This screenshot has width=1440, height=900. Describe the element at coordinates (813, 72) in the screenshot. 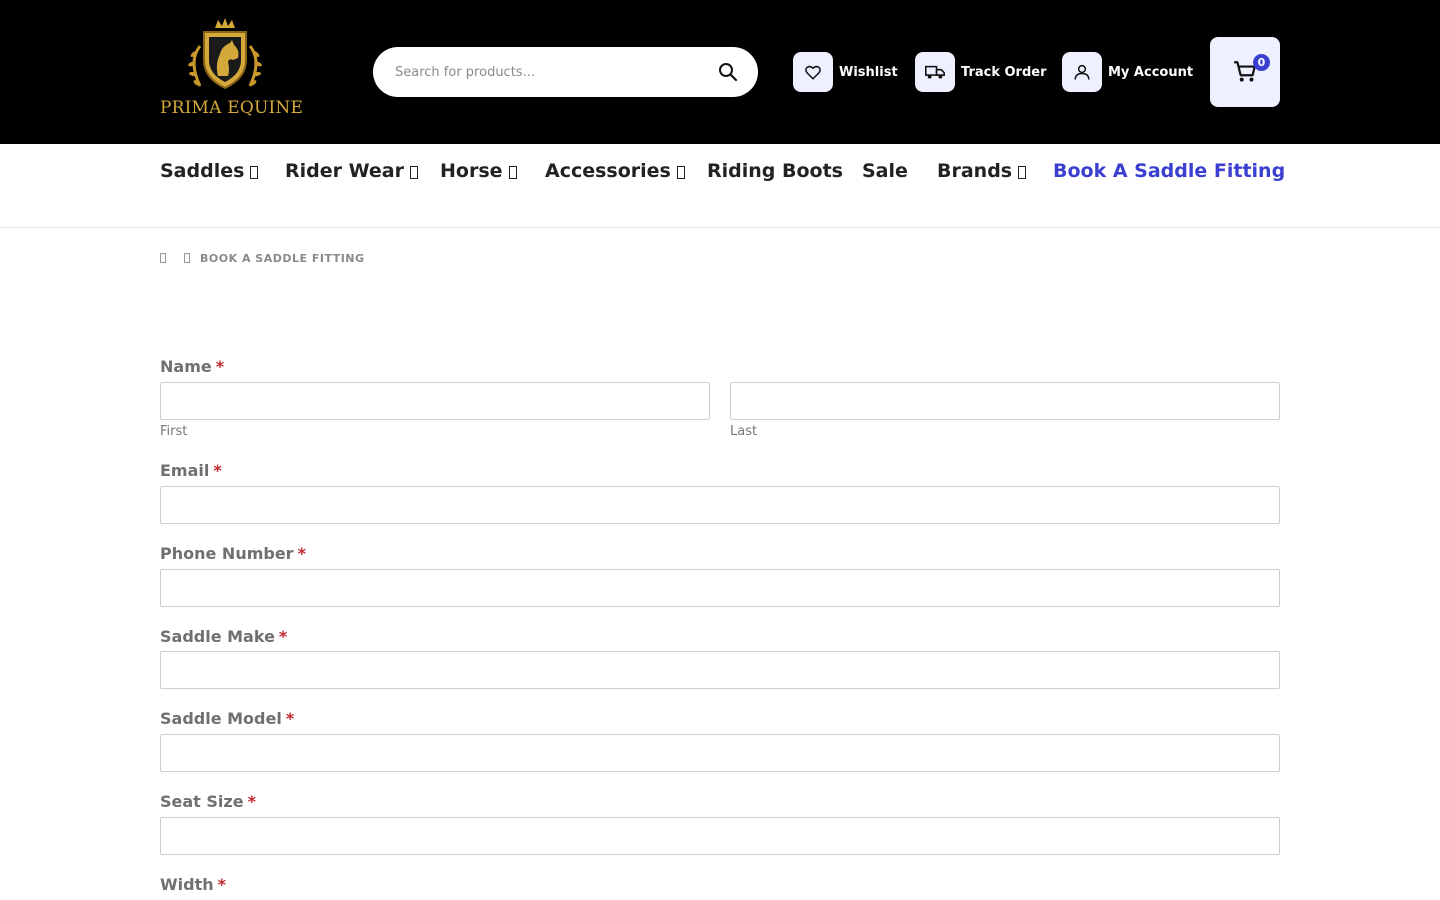

I see `heart-icon` at that location.